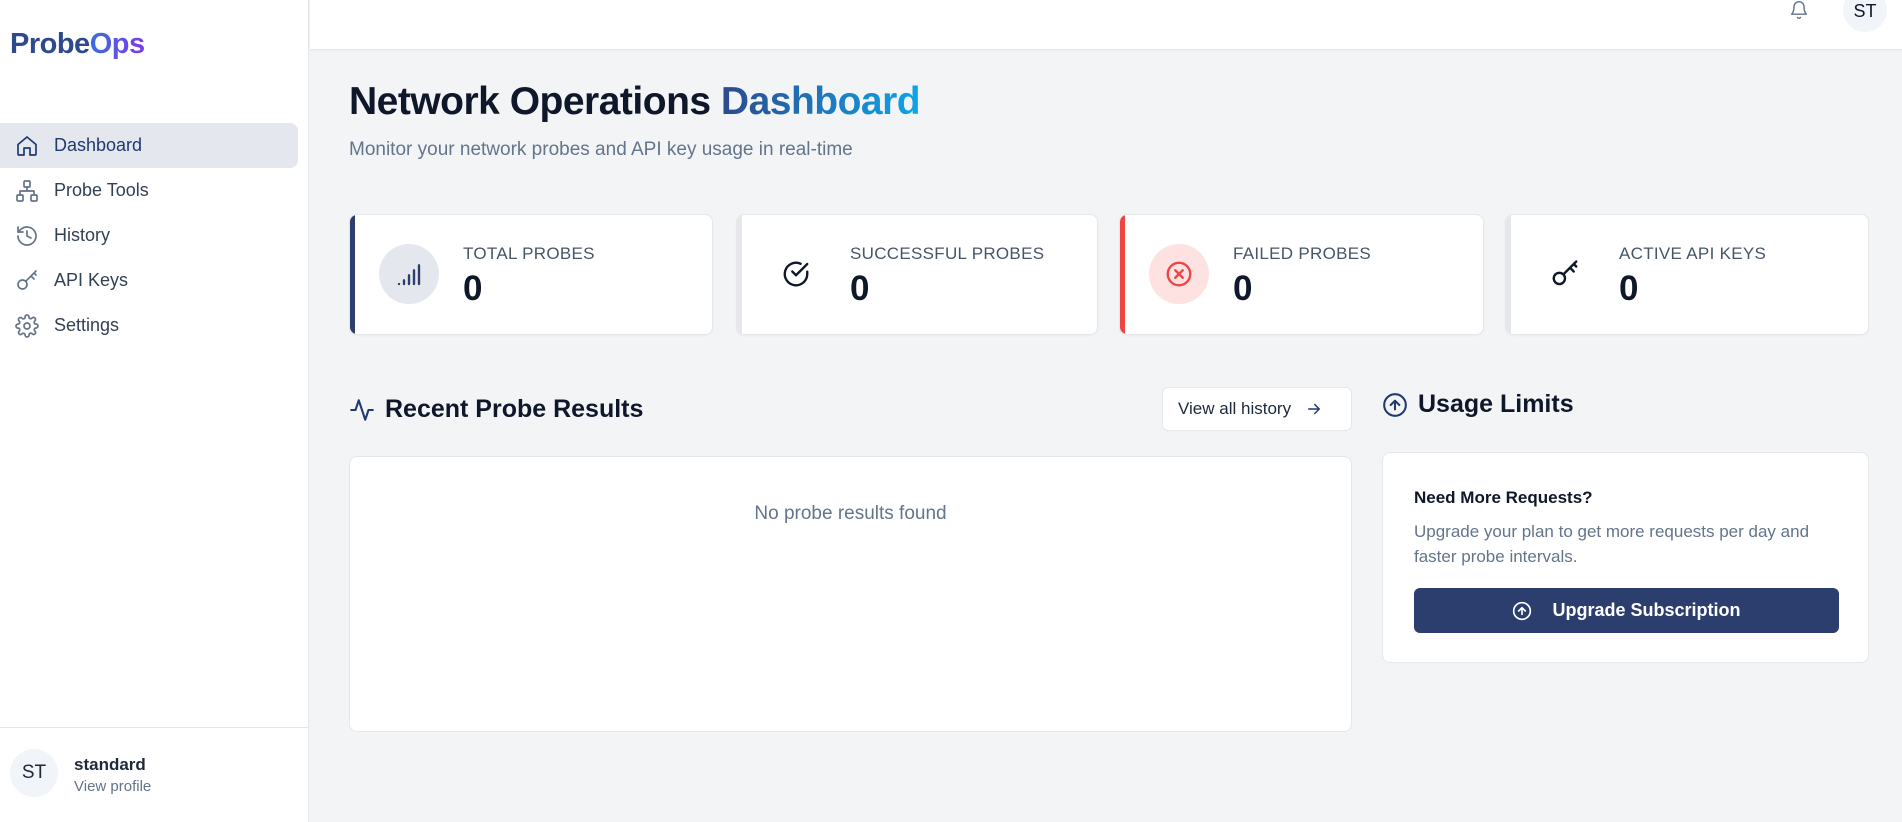 The height and width of the screenshot is (822, 1902). What do you see at coordinates (87, 325) in the screenshot?
I see `sidebar-item-label: Settings` at bounding box center [87, 325].